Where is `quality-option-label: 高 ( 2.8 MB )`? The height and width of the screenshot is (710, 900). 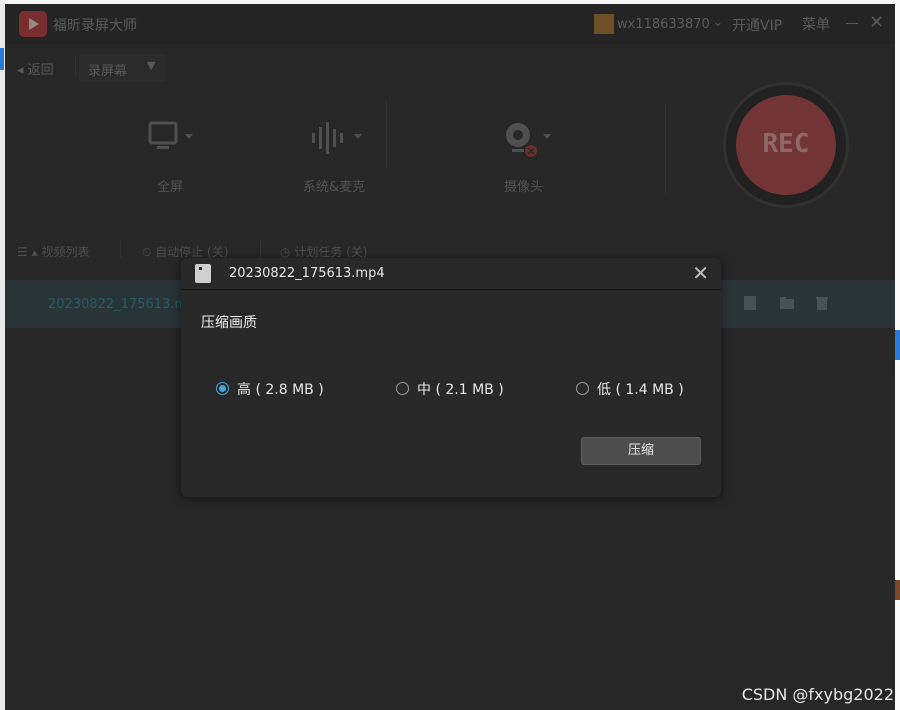
quality-option-label: 高 ( 2.8 MB ) is located at coordinates (280, 390).